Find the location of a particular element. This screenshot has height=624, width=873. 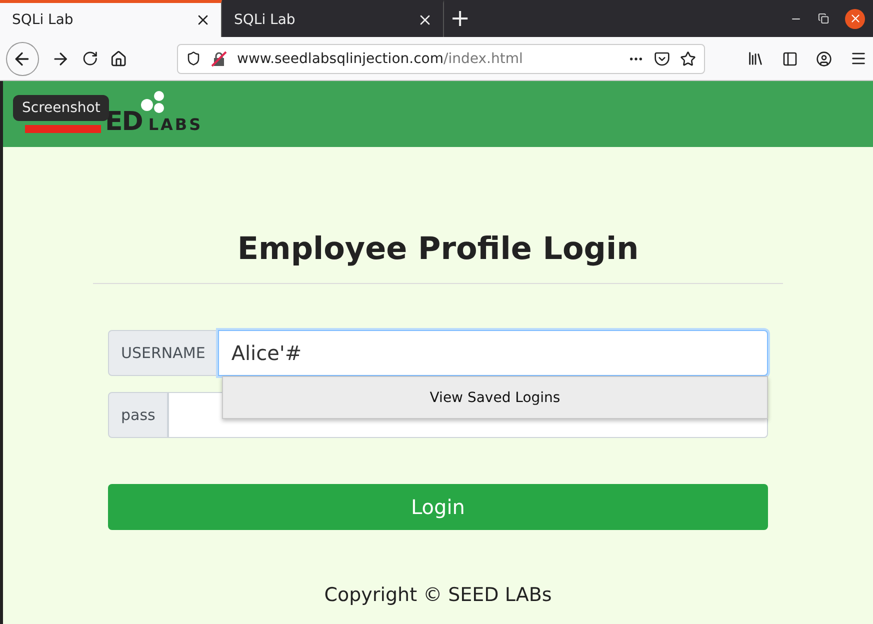

address-bar: www.seedlabsqlinjection.com/index.html is located at coordinates (441, 59).